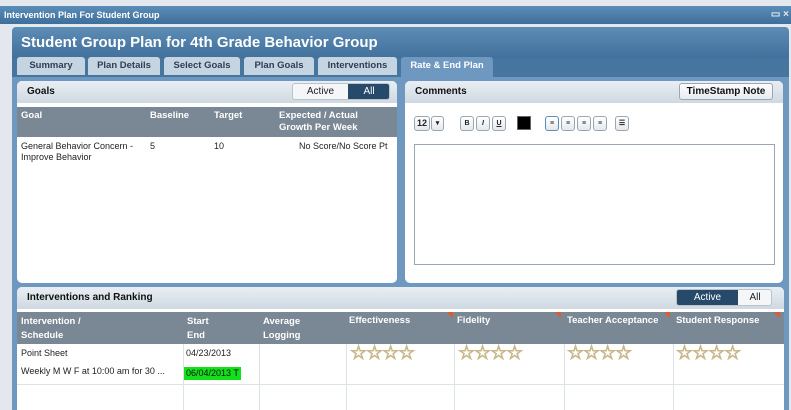  Describe the element at coordinates (279, 66) in the screenshot. I see `tab-plan-goals: Plan Goals` at that location.